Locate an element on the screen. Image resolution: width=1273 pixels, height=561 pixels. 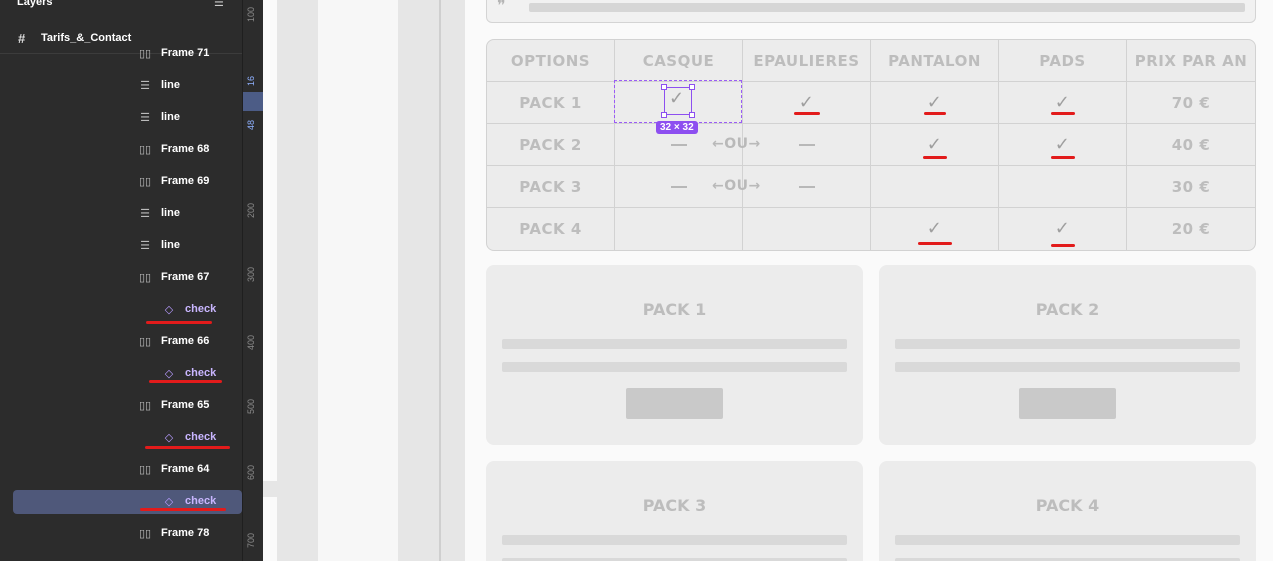
pack-card: PACK 3 is located at coordinates (674, 511).